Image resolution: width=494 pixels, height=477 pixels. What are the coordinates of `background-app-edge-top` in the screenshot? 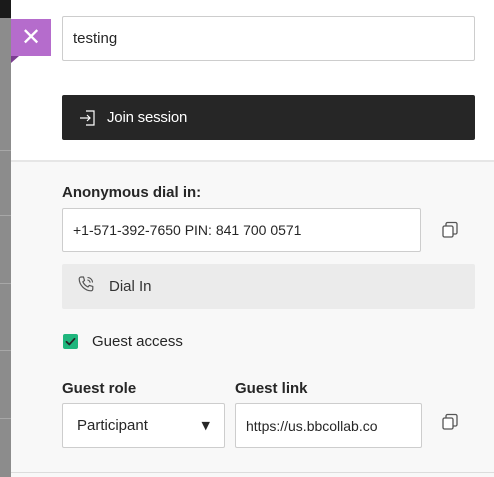 It's located at (5, 9).